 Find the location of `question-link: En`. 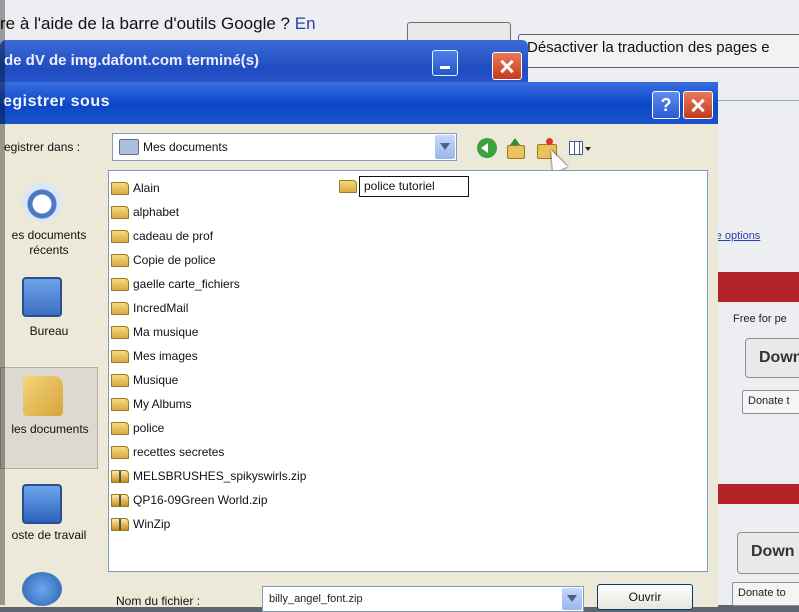

question-link: En is located at coordinates (305, 23).